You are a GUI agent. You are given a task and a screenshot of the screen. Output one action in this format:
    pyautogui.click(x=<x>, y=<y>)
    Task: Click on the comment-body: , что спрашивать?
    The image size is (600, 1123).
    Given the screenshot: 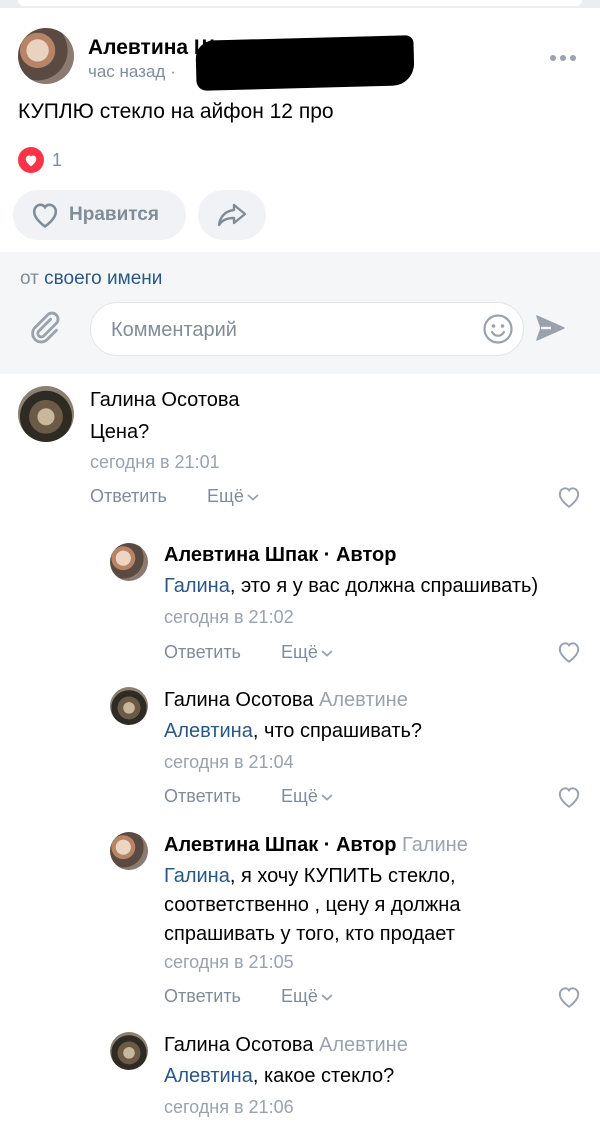 What is the action you would take?
    pyautogui.click(x=337, y=731)
    